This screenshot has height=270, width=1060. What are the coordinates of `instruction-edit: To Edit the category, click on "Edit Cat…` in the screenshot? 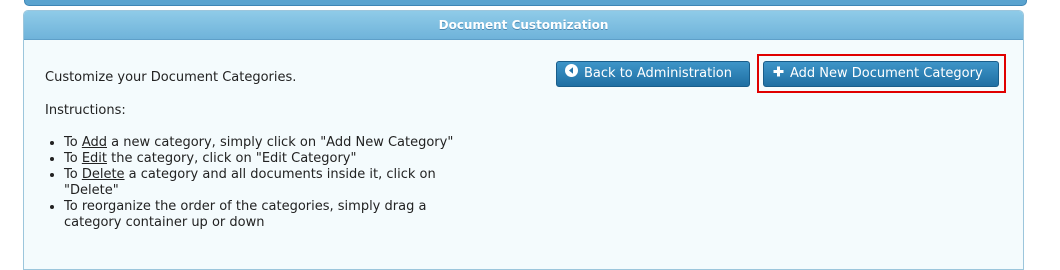 It's located at (264, 159).